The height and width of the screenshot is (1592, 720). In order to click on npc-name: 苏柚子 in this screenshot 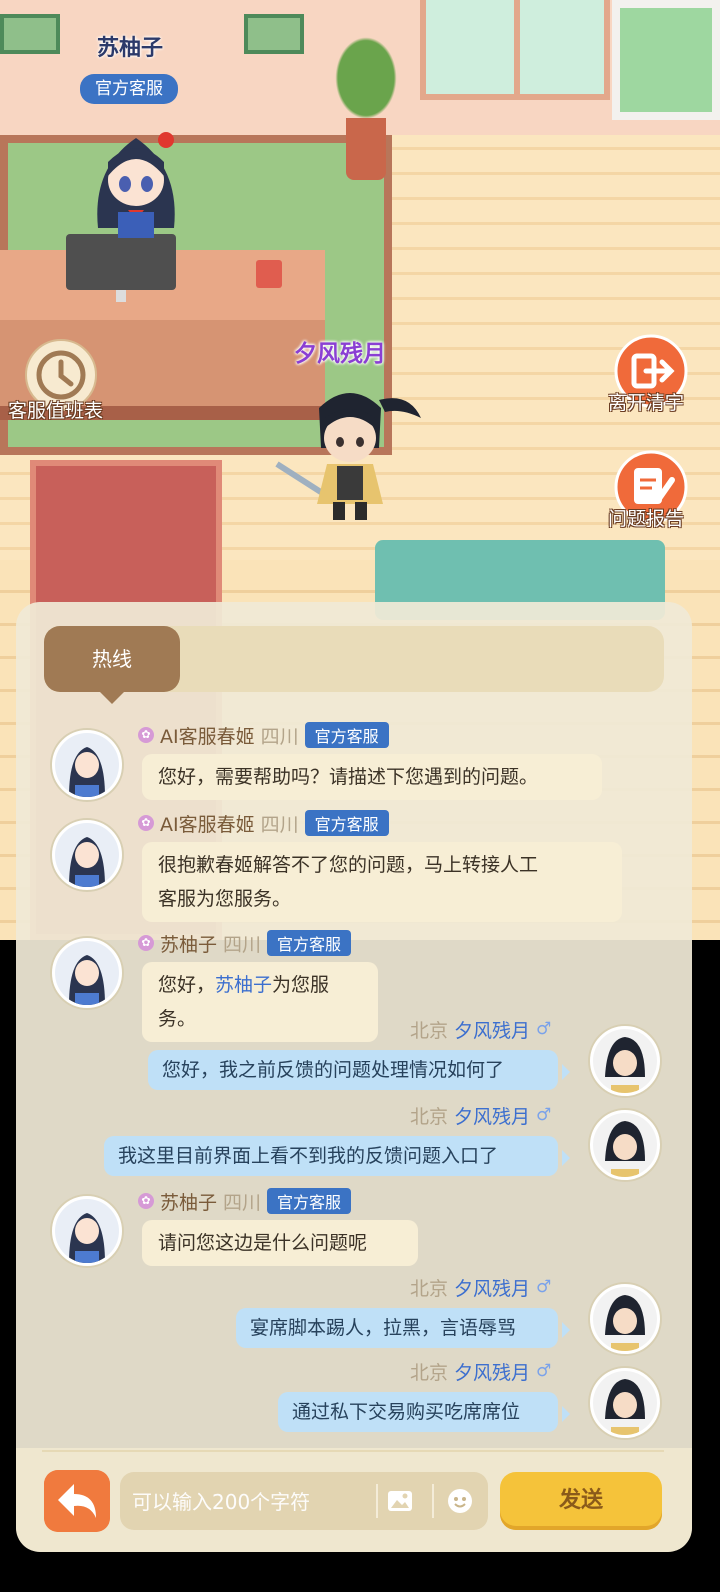, I will do `click(129, 48)`.